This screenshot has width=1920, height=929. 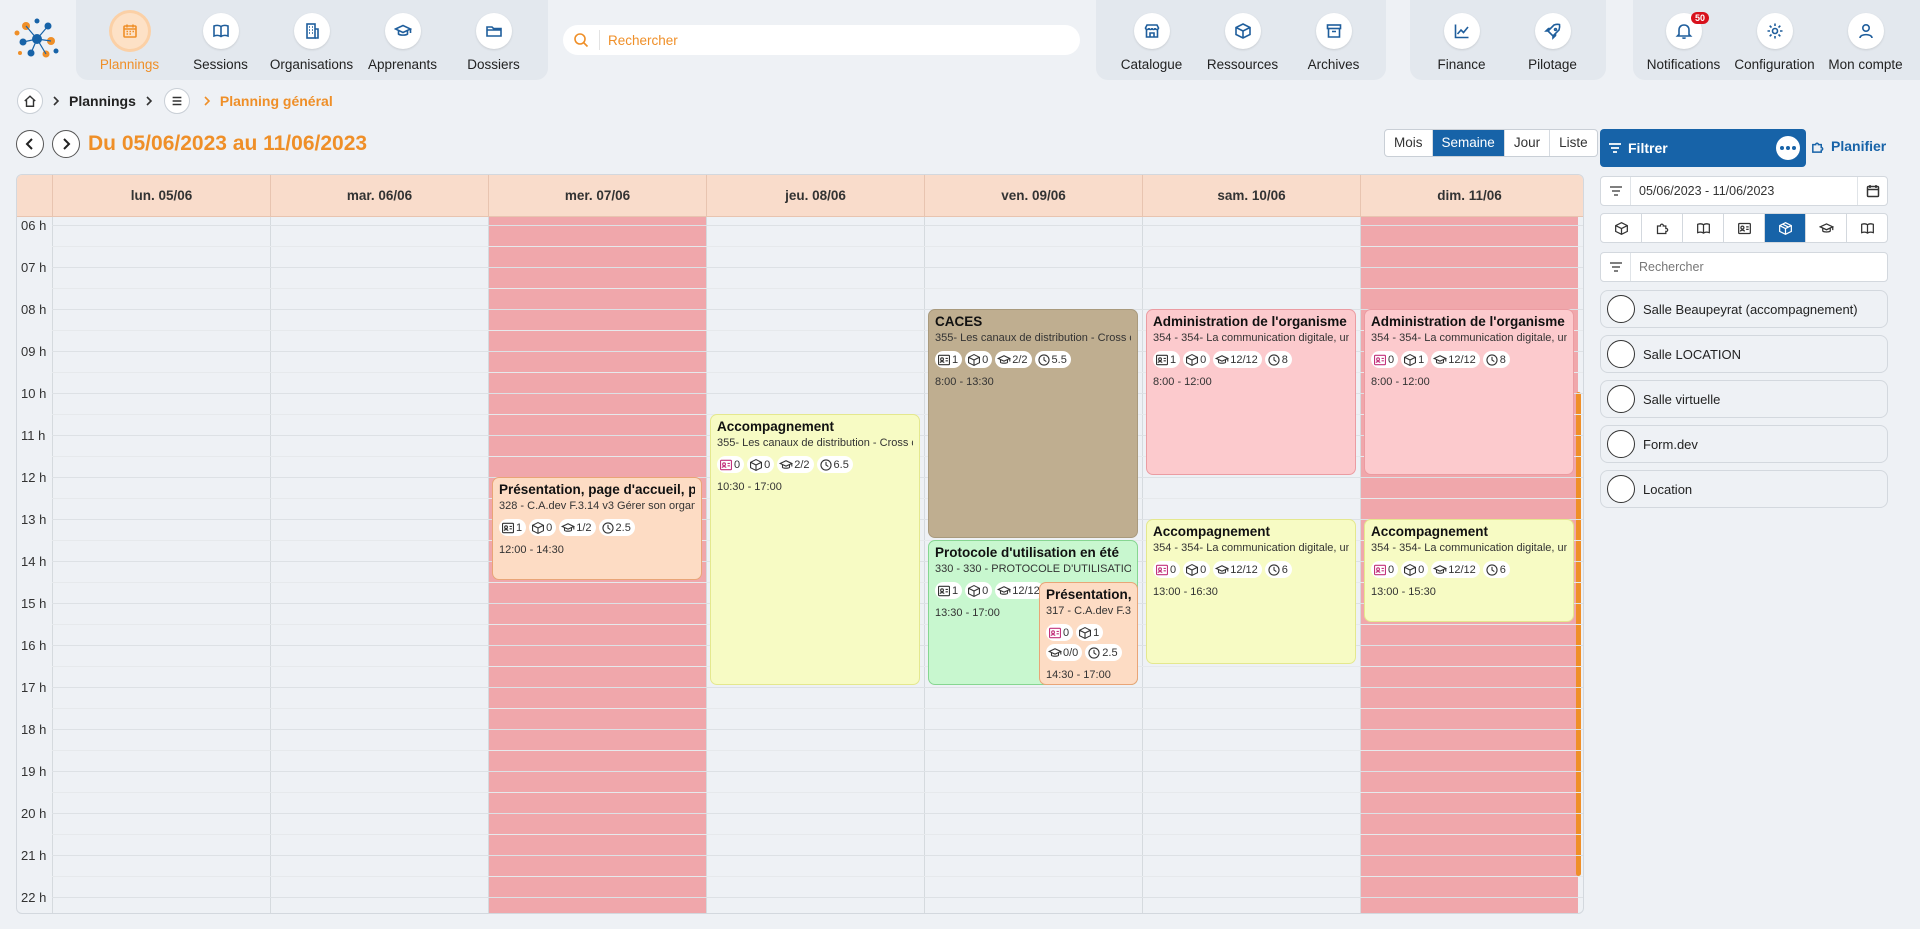 What do you see at coordinates (1703, 148) in the screenshot?
I see `filter-bar: Filtrer` at bounding box center [1703, 148].